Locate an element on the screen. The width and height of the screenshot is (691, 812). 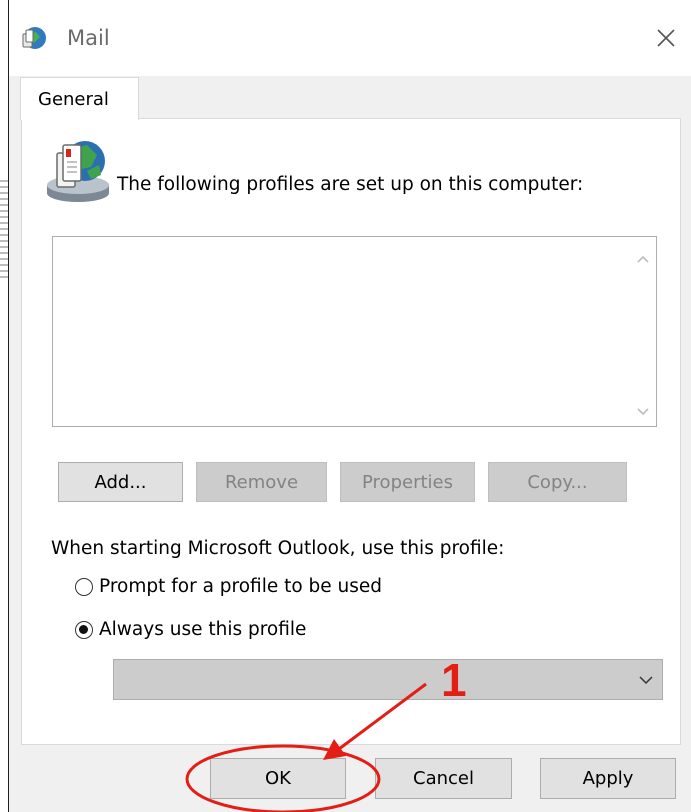
step-number: 1 is located at coordinates (454, 680).